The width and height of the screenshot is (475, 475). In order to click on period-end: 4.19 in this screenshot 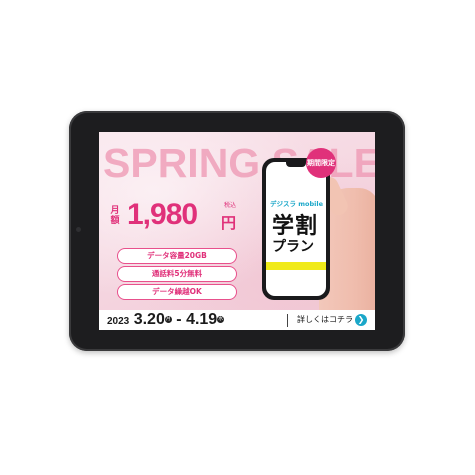, I will do `click(202, 319)`.